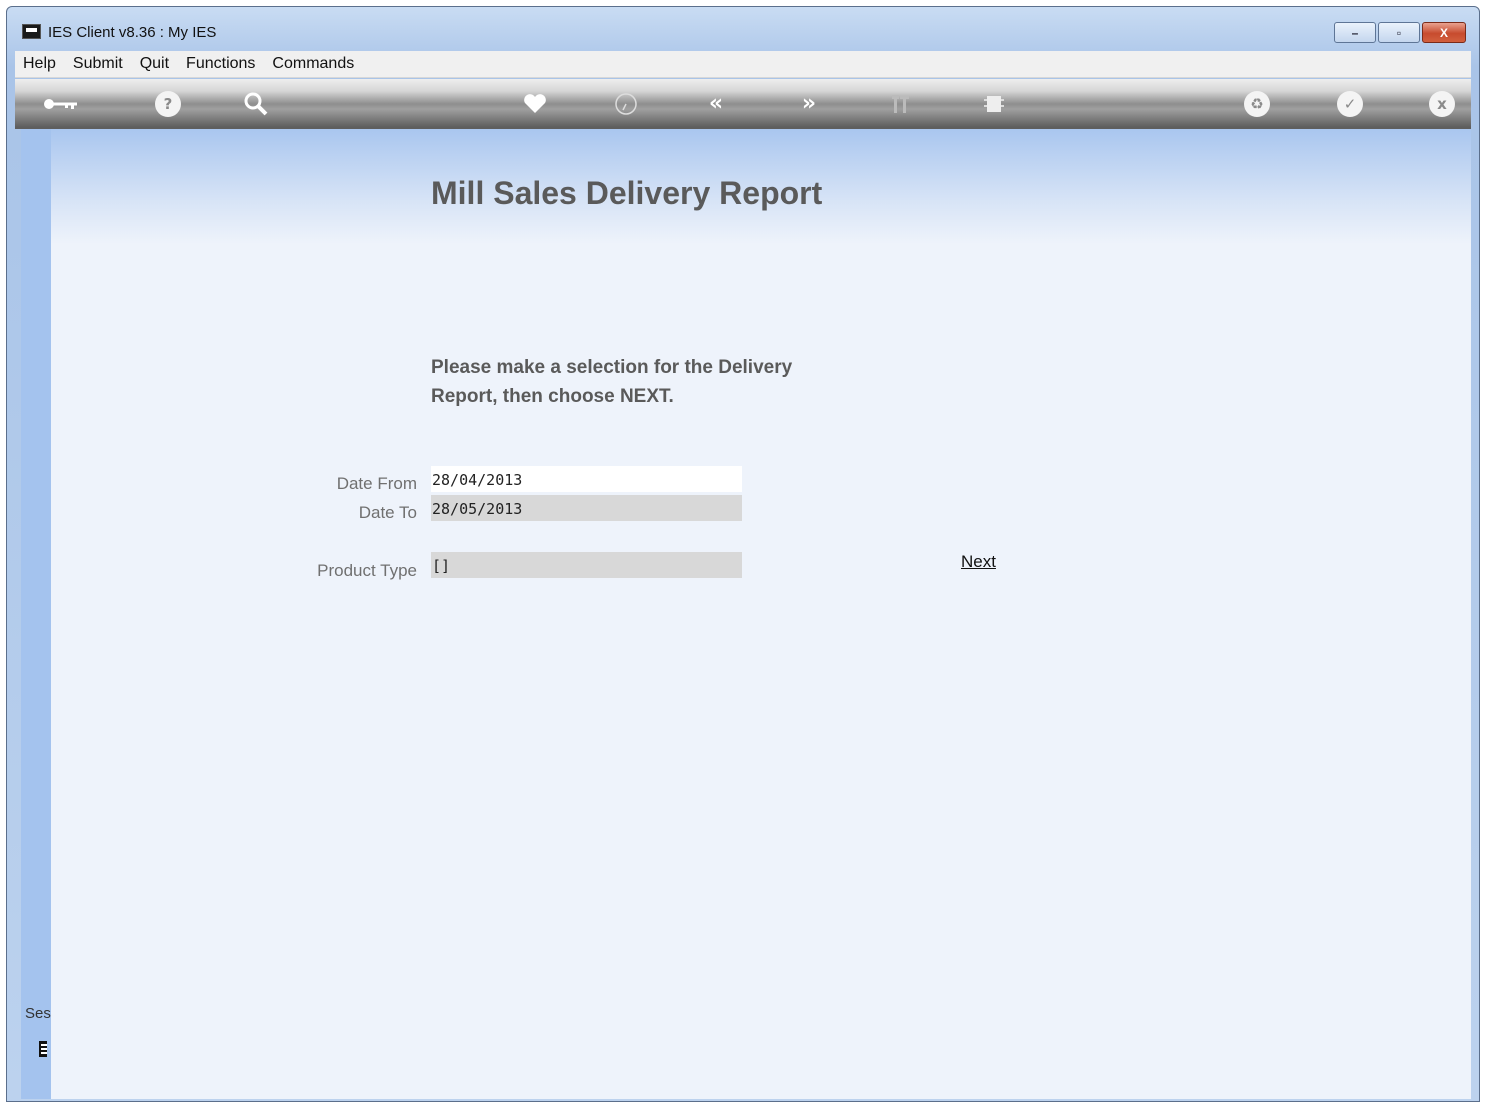 The width and height of the screenshot is (1486, 1105). What do you see at coordinates (221, 64) in the screenshot?
I see `menu-functions: Functions` at bounding box center [221, 64].